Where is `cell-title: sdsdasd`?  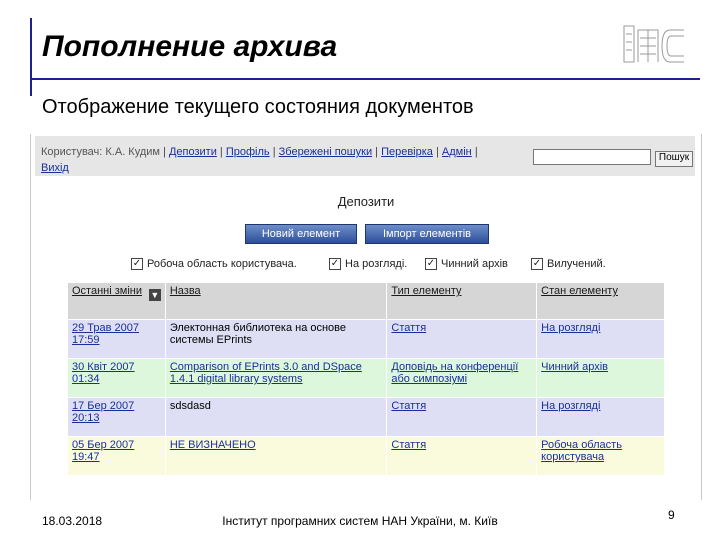
cell-title: sdsdasd is located at coordinates (276, 417).